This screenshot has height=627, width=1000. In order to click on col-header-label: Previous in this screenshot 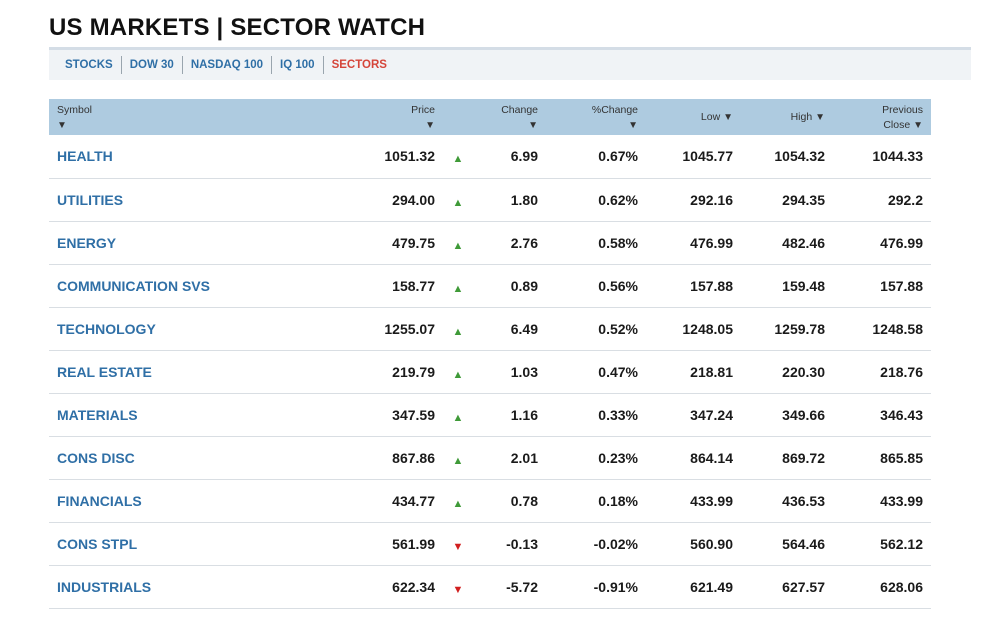, I will do `click(902, 110)`.